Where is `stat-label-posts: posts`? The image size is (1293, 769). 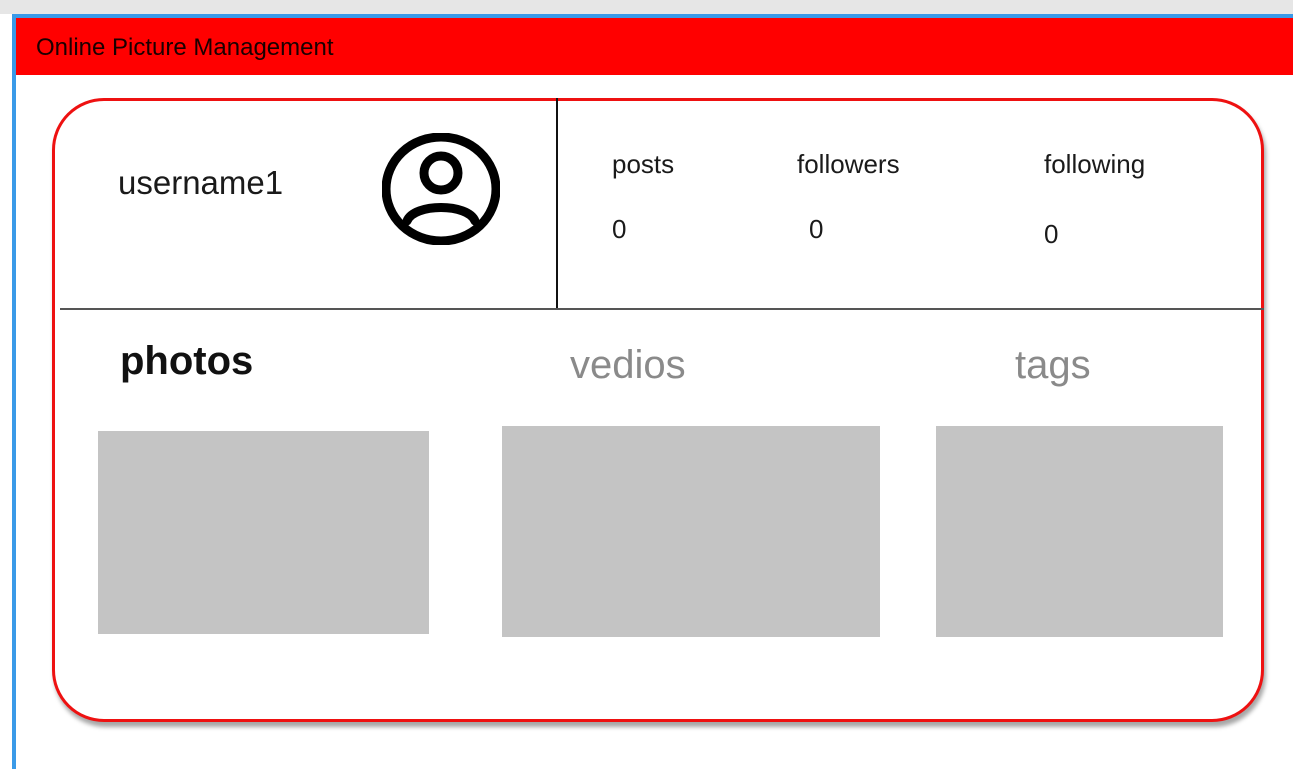 stat-label-posts: posts is located at coordinates (643, 164).